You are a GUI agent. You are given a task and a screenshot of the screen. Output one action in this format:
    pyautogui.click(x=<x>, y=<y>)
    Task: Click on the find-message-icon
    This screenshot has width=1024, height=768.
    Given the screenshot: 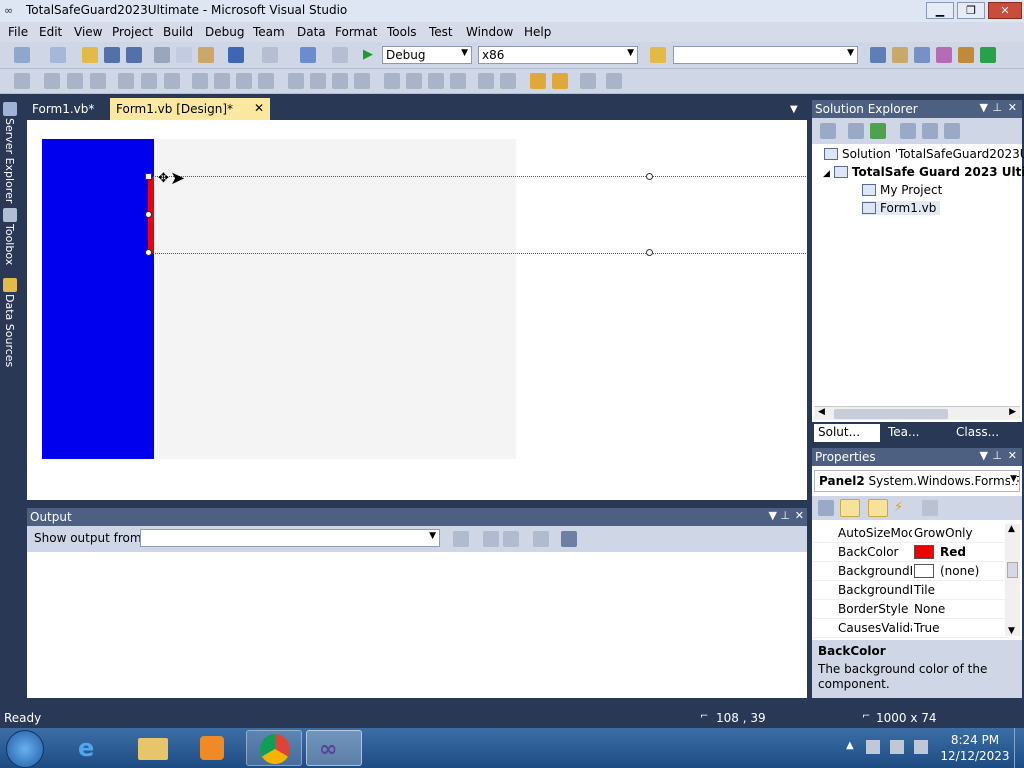 What is the action you would take?
    pyautogui.click(x=461, y=539)
    